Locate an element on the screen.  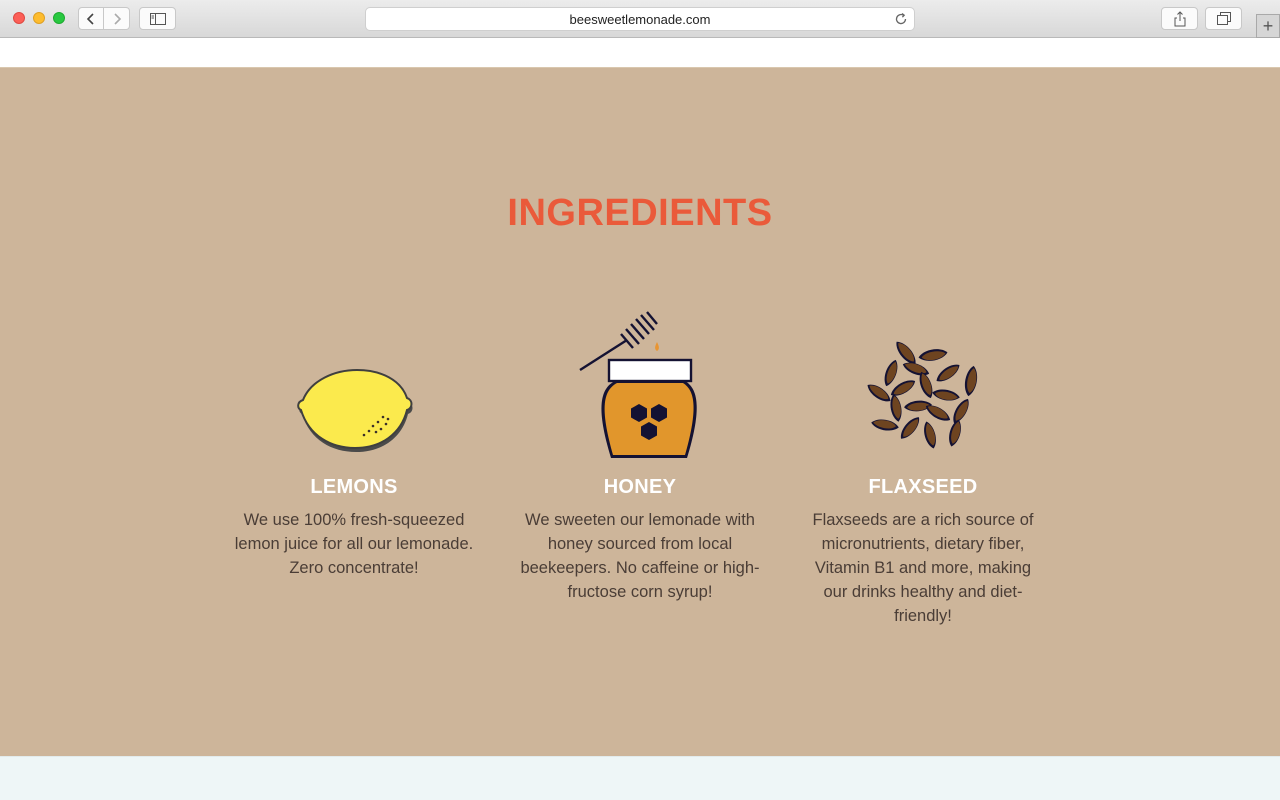
sidebar-icon is located at coordinates (157, 18).